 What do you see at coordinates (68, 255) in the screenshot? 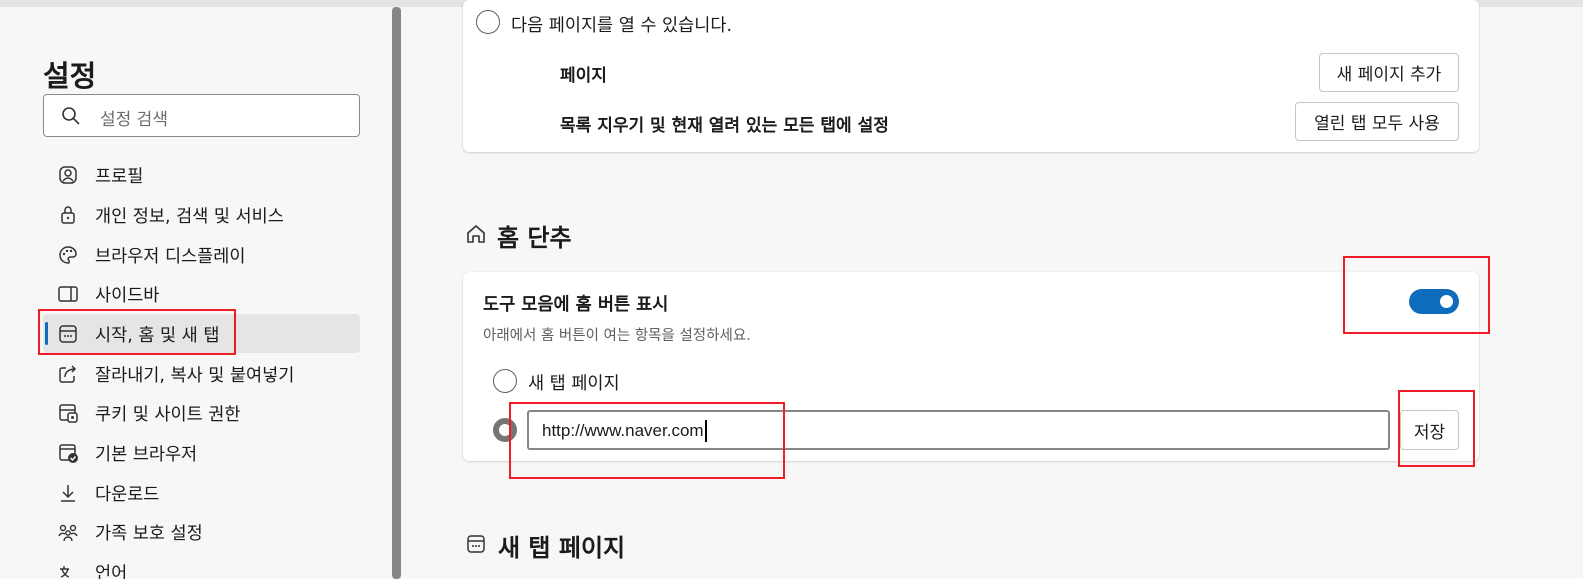
I see `palette-icon` at bounding box center [68, 255].